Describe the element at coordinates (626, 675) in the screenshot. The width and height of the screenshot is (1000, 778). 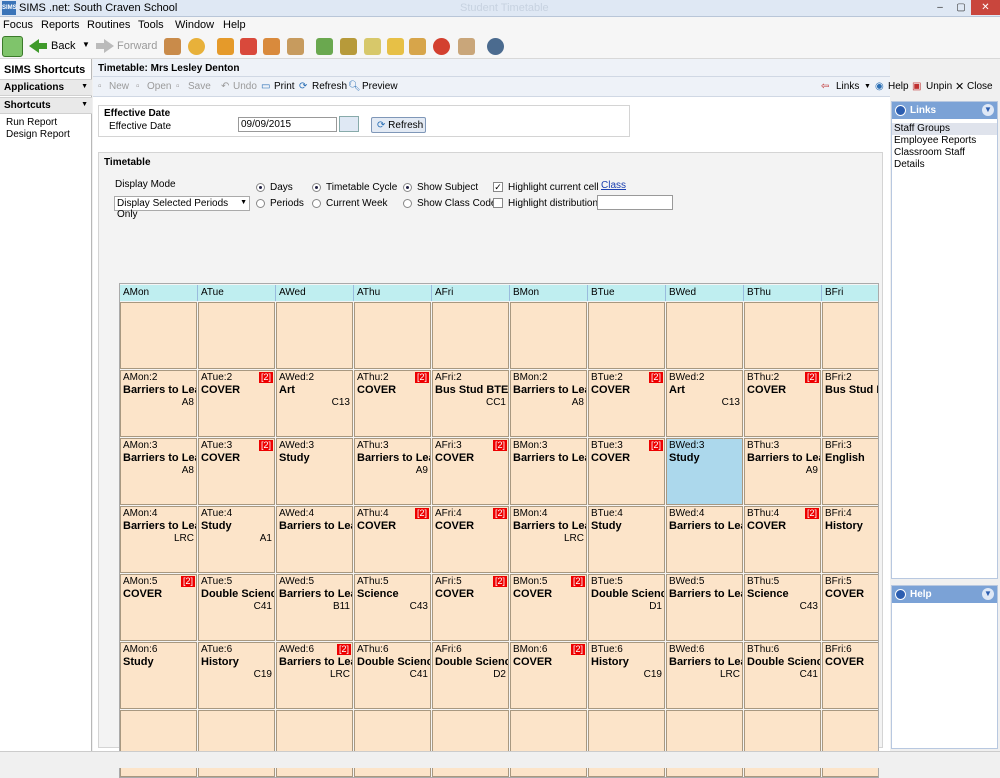
I see `timetable-cell: BTue:6 History C19` at that location.